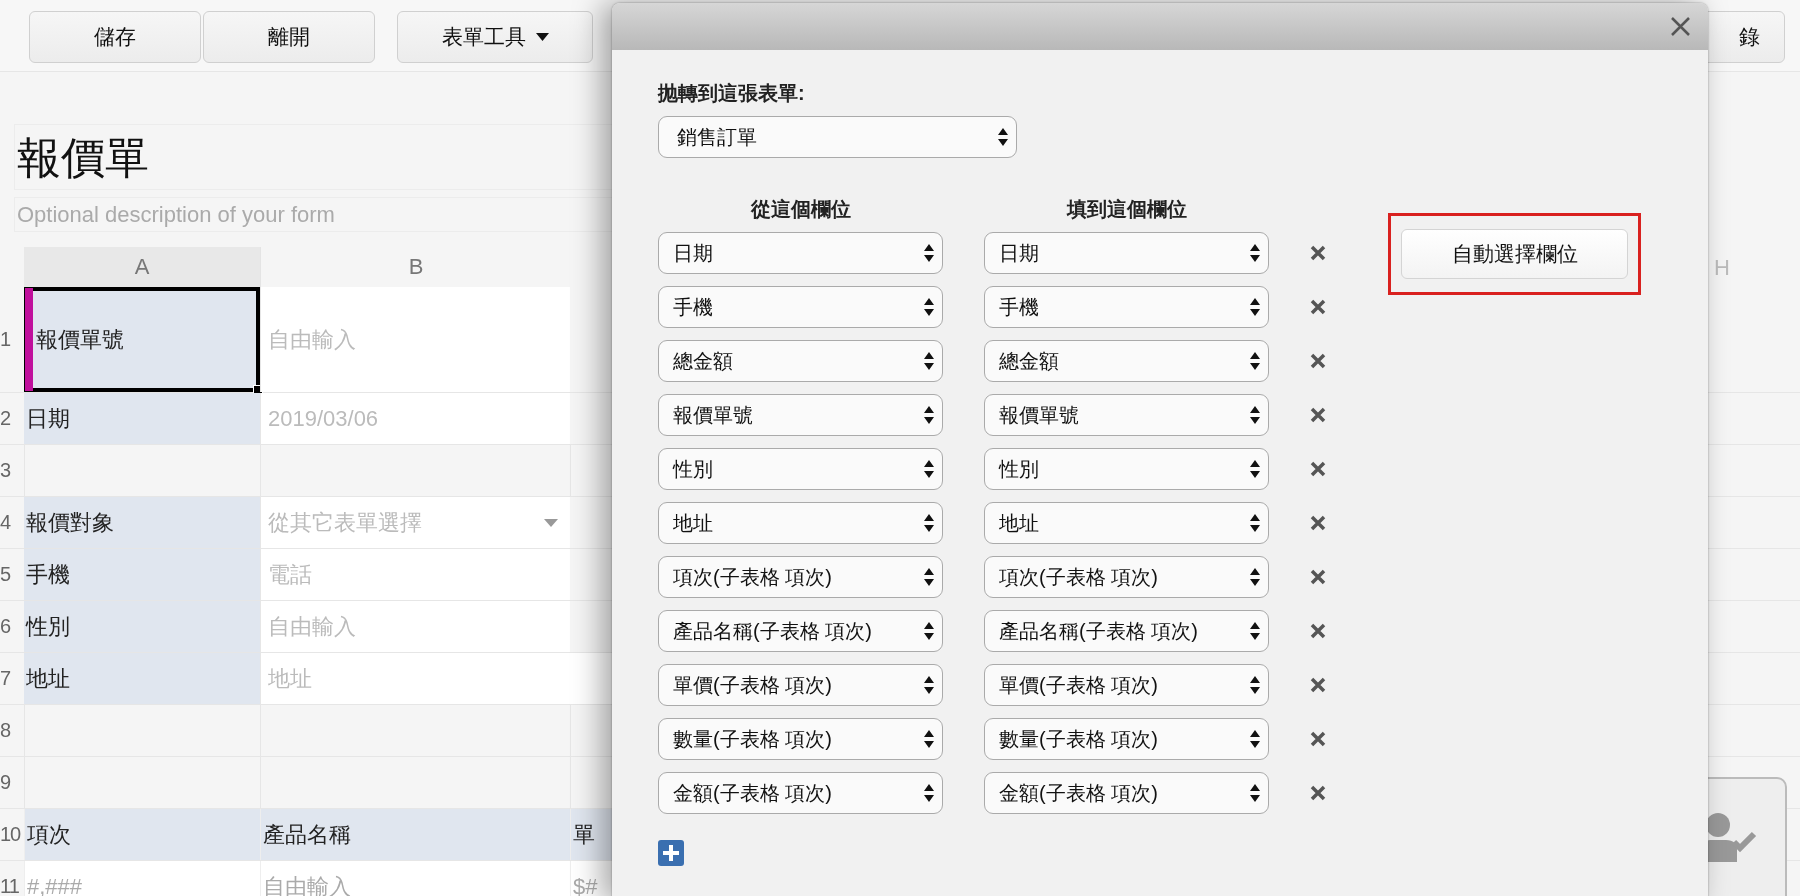 This screenshot has width=1800, height=896. Describe the element at coordinates (800, 361) in the screenshot. I see `source-field-select: 總金額` at that location.